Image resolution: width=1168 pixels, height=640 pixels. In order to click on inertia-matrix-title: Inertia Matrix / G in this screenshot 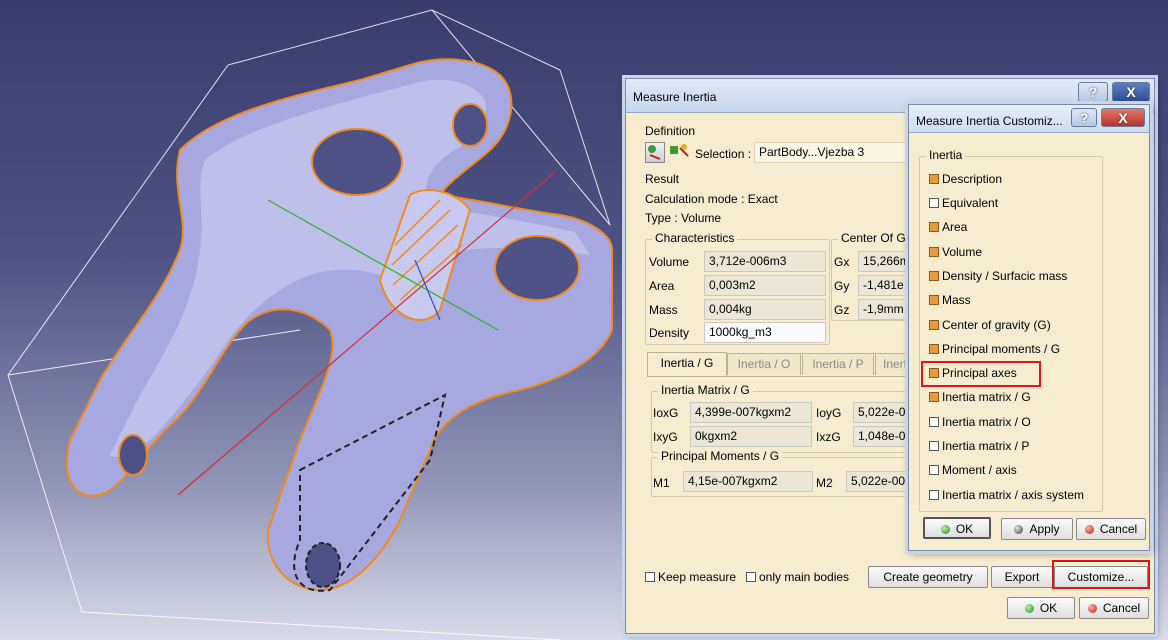, I will do `click(705, 390)`.